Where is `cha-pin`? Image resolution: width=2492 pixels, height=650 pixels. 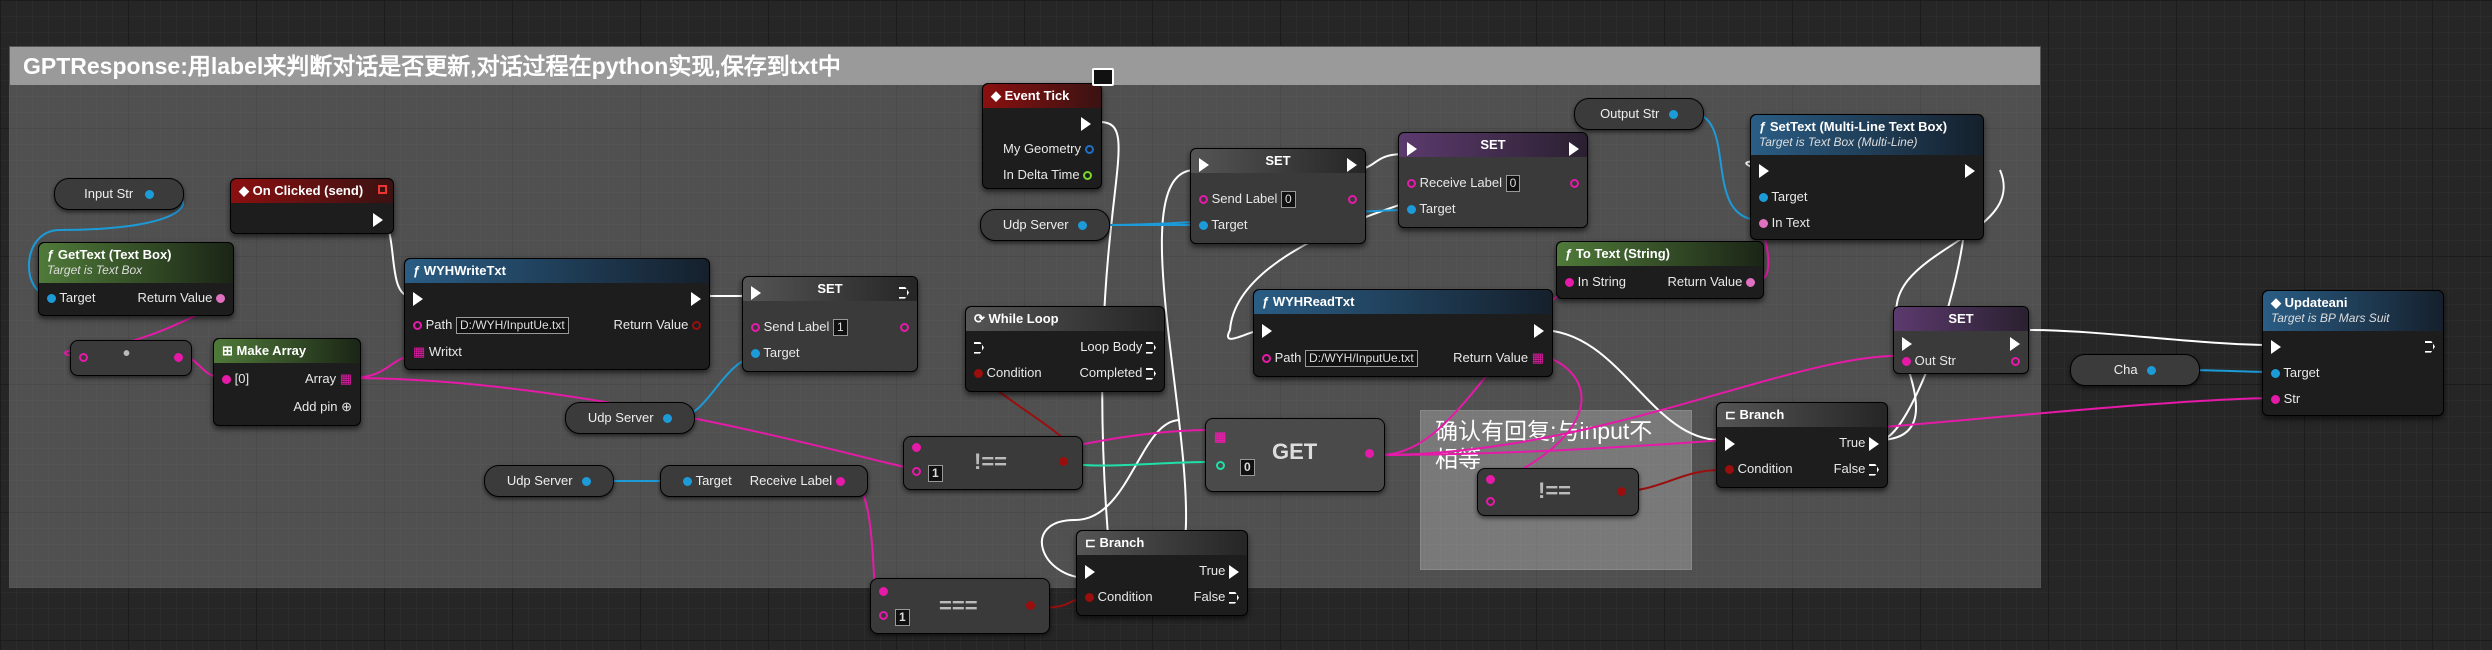
cha-pin is located at coordinates (2152, 371).